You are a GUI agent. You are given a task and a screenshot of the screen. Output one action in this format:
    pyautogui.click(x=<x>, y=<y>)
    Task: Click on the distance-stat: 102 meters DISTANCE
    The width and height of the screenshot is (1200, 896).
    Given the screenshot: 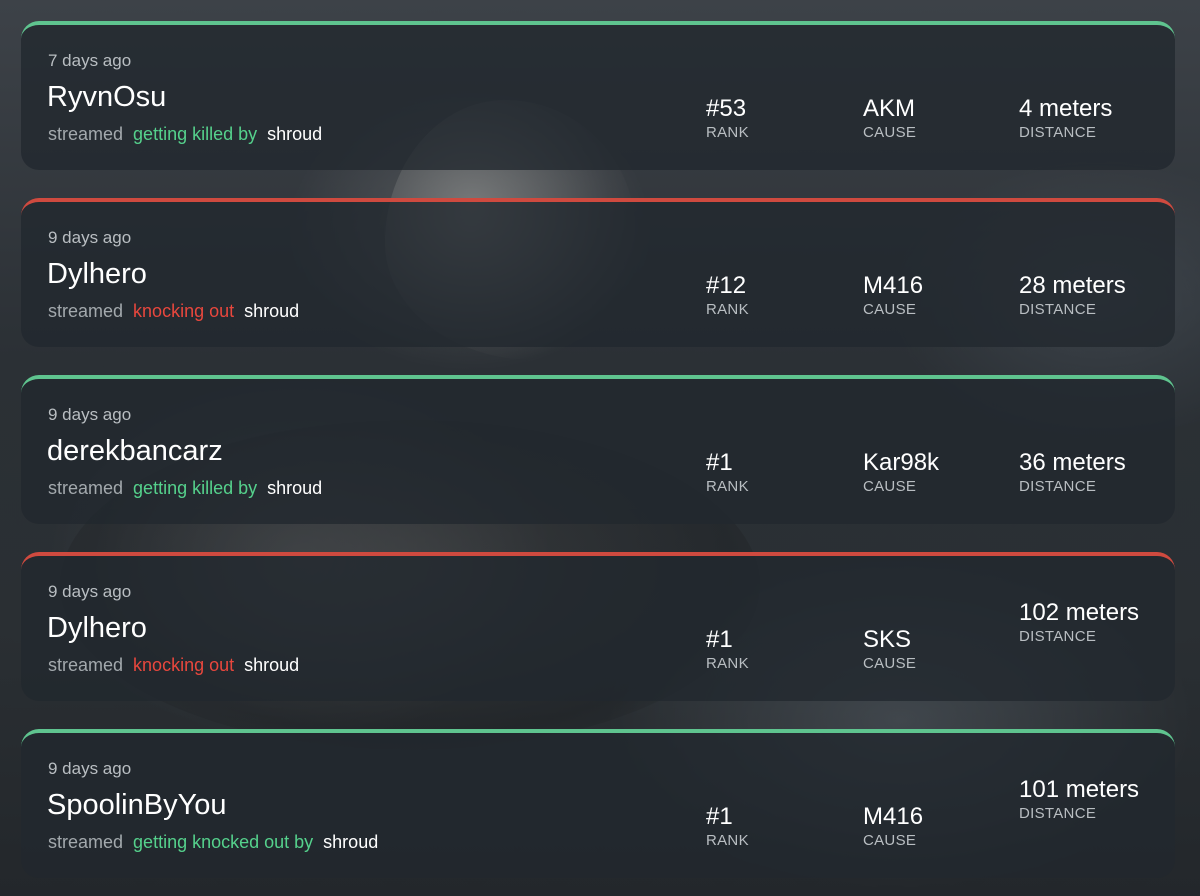 What is the action you would take?
    pyautogui.click(x=1094, y=622)
    